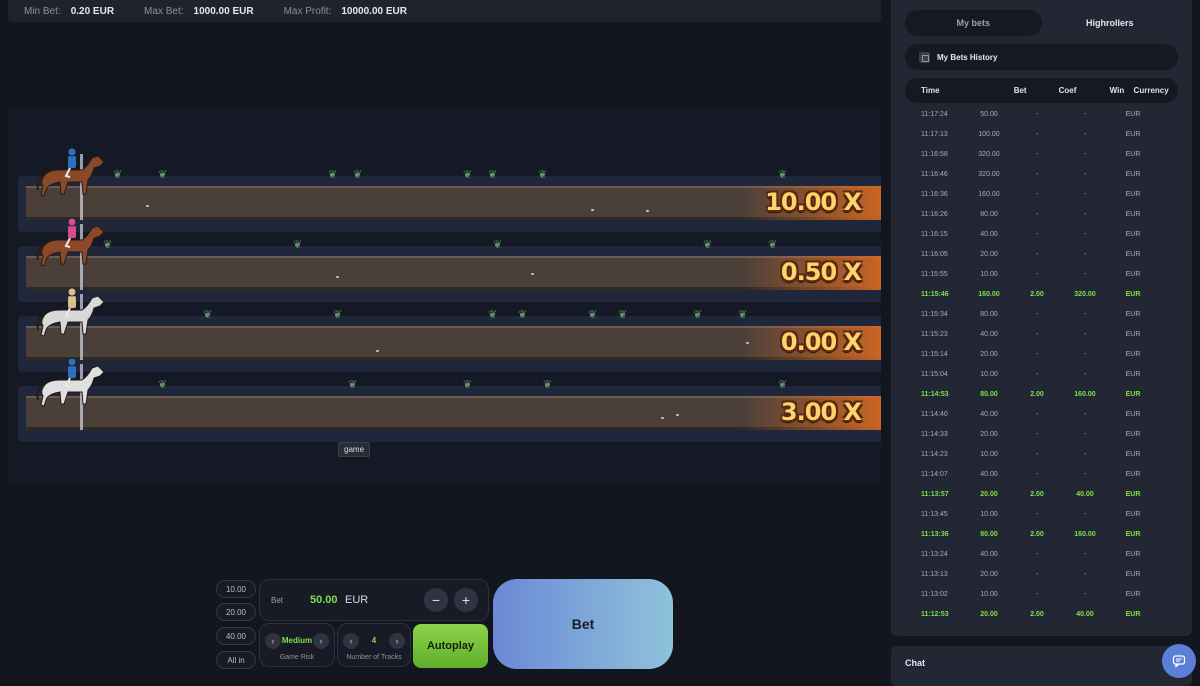 Image resolution: width=1200 pixels, height=686 pixels. What do you see at coordinates (934, 354) in the screenshot?
I see `bet-time: 11:15:14` at bounding box center [934, 354].